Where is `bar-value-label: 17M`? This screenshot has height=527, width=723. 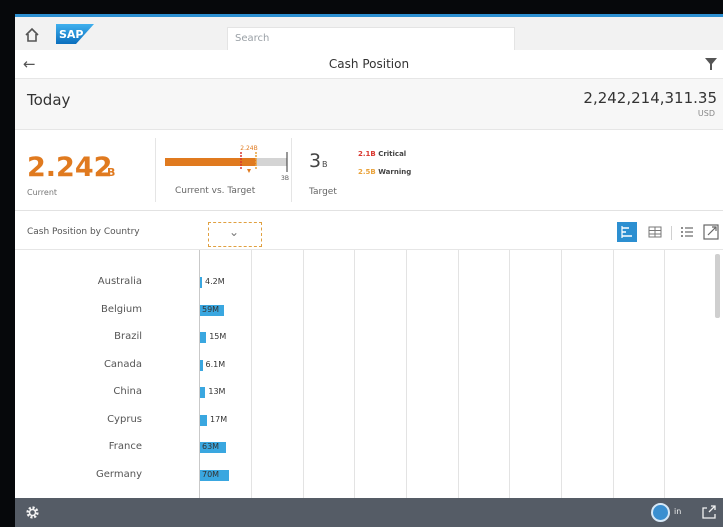
bar-value-label: 17M is located at coordinates (219, 419).